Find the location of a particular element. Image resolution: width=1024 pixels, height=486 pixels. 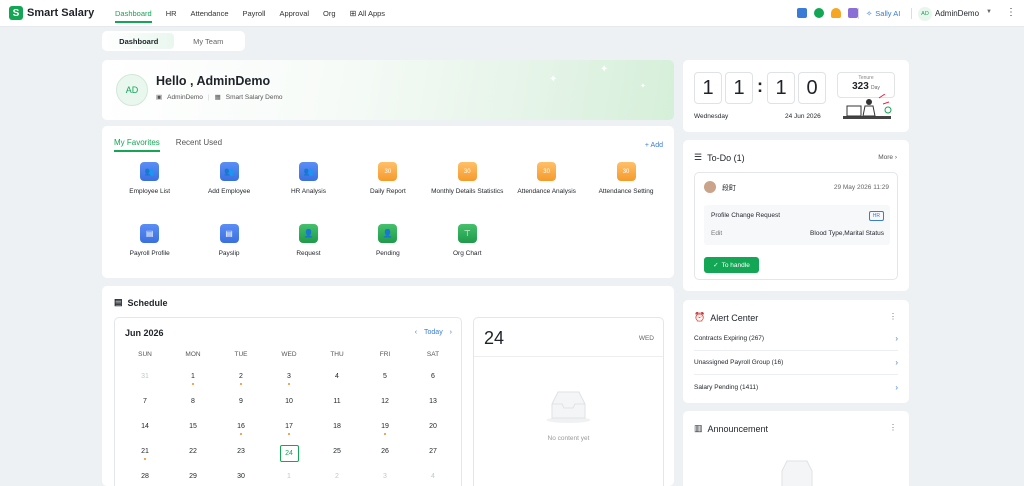

alert-item: Contracts Expiring (267) › is located at coordinates (796, 339).